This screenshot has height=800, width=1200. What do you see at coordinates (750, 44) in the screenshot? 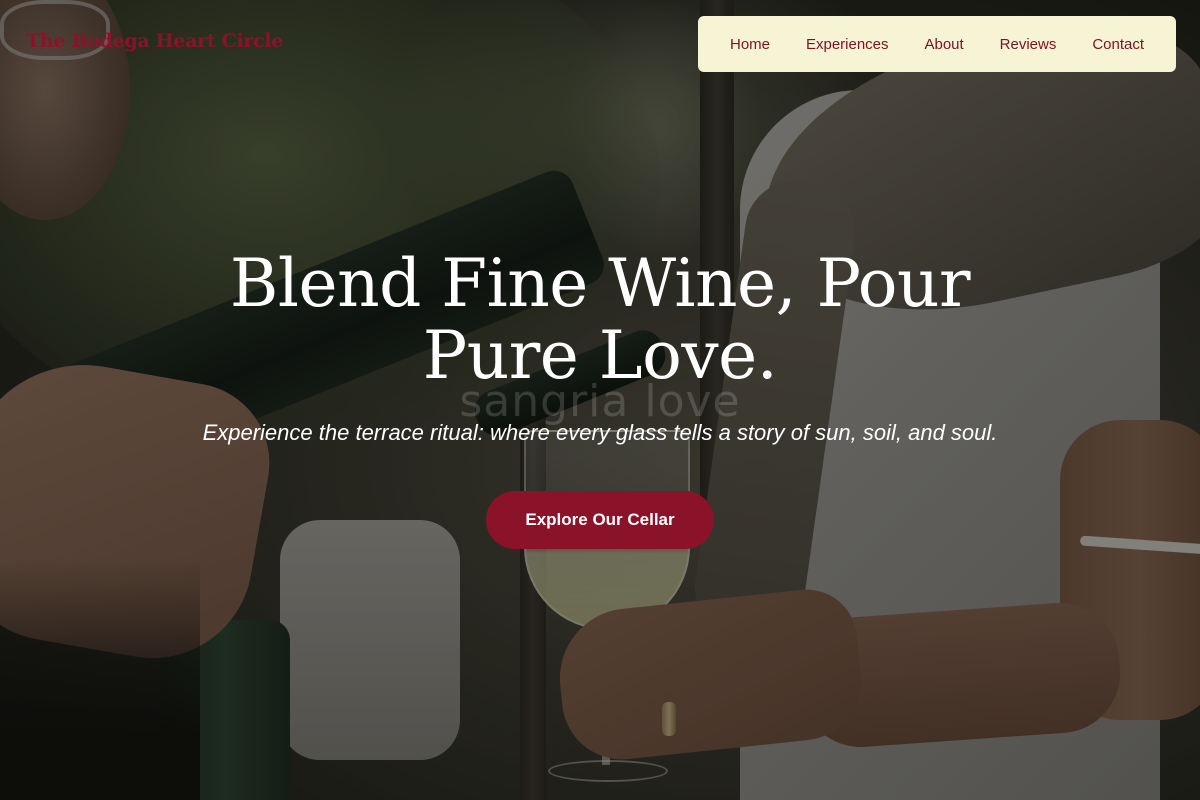
I see `nav-link-home: Home` at bounding box center [750, 44].